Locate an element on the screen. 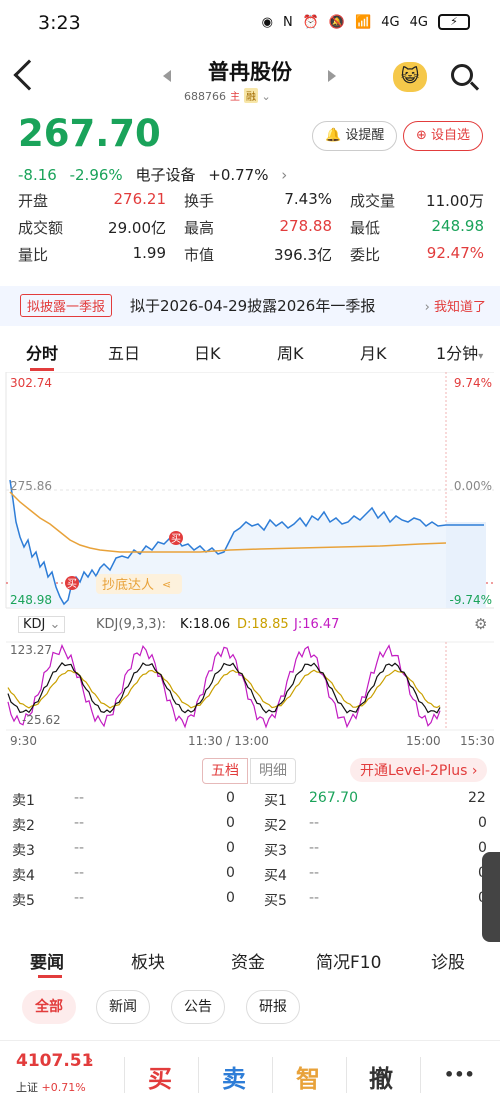 Image resolution: width=500 pixels, height=1107 pixels. level2-button: 开通Level-2Plus › is located at coordinates (419, 770).